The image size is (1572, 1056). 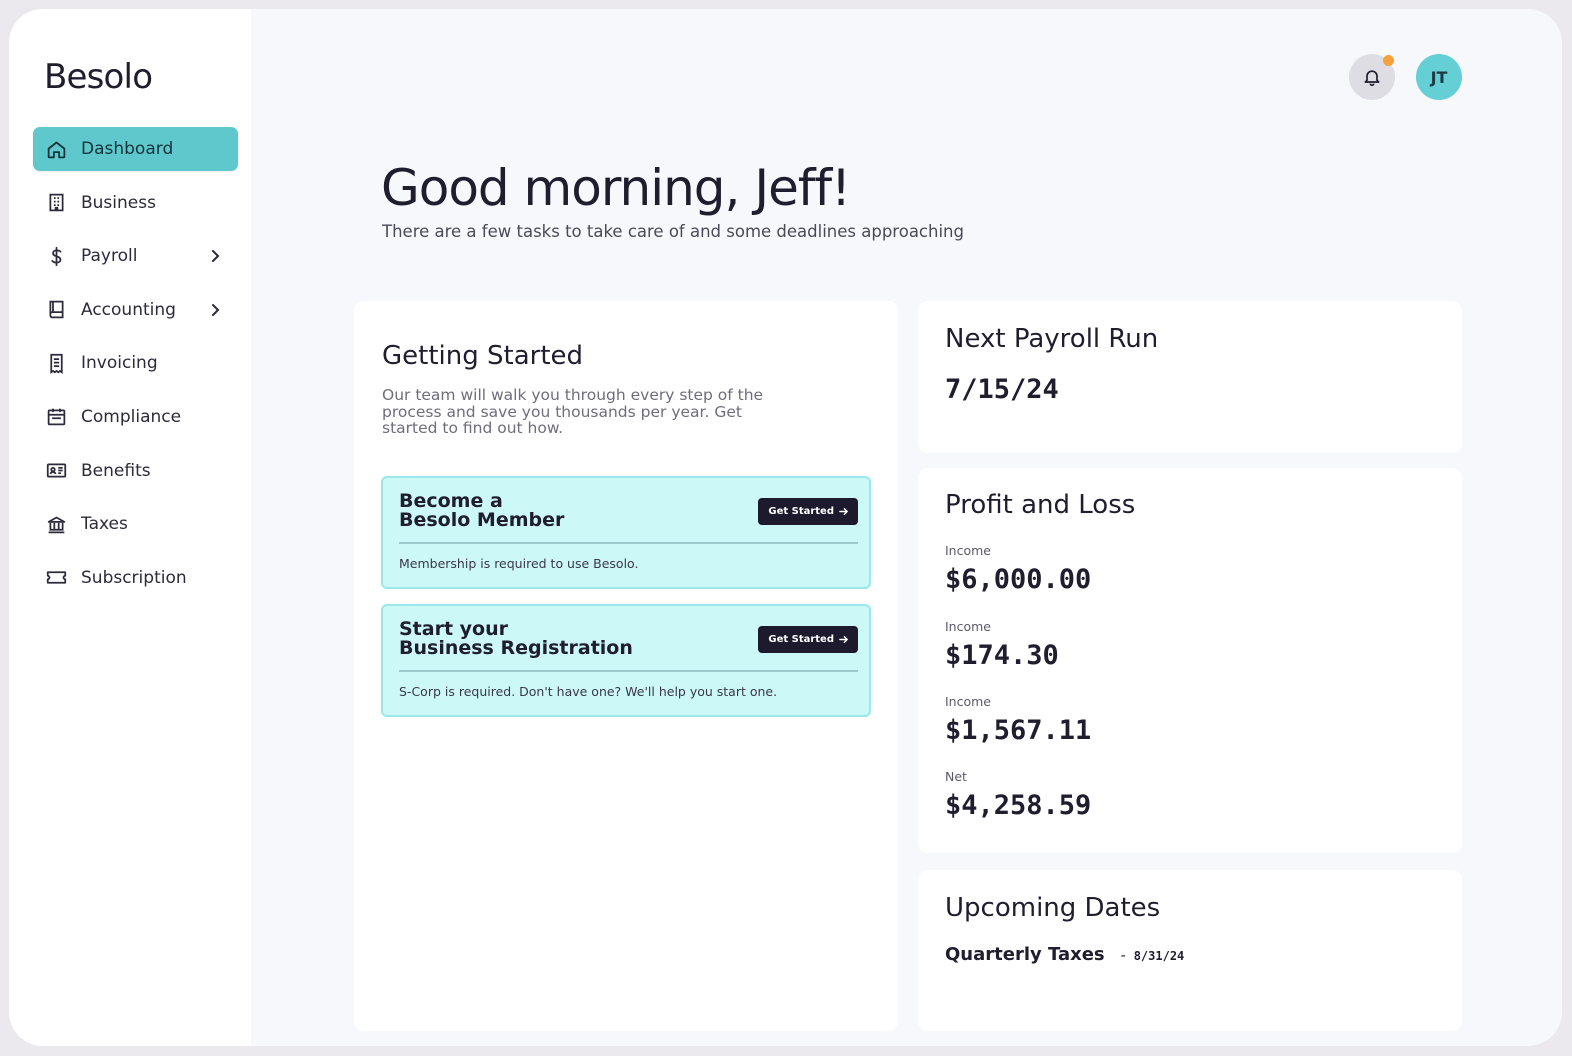 I want to click on deadline-name: Quarterly Taxes, so click(x=1025, y=954).